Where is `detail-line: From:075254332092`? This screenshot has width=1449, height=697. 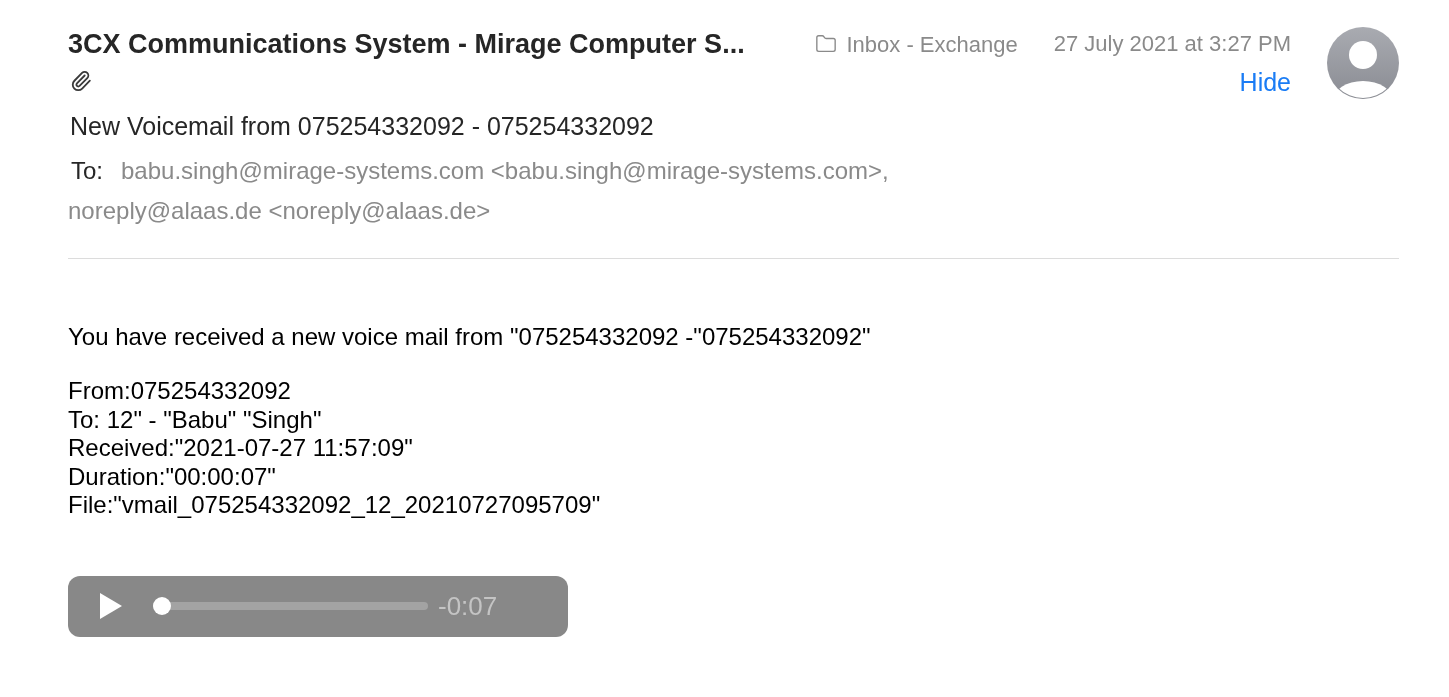 detail-line: From:075254332092 is located at coordinates (179, 391).